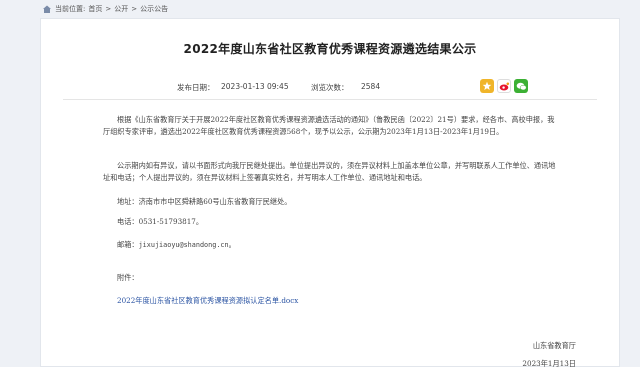  I want to click on attachment-label: 附件：, so click(128, 277).